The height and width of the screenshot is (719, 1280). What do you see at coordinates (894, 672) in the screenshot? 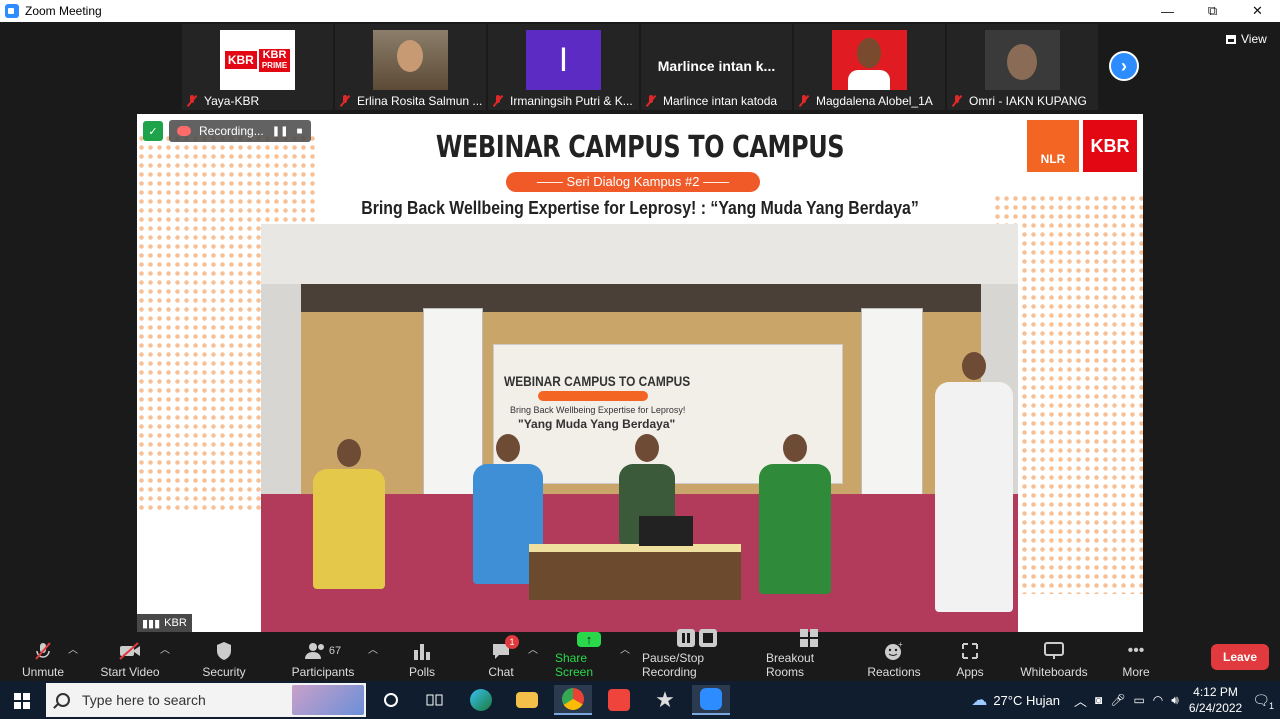
I see `reactions-label: Reactions` at bounding box center [894, 672].